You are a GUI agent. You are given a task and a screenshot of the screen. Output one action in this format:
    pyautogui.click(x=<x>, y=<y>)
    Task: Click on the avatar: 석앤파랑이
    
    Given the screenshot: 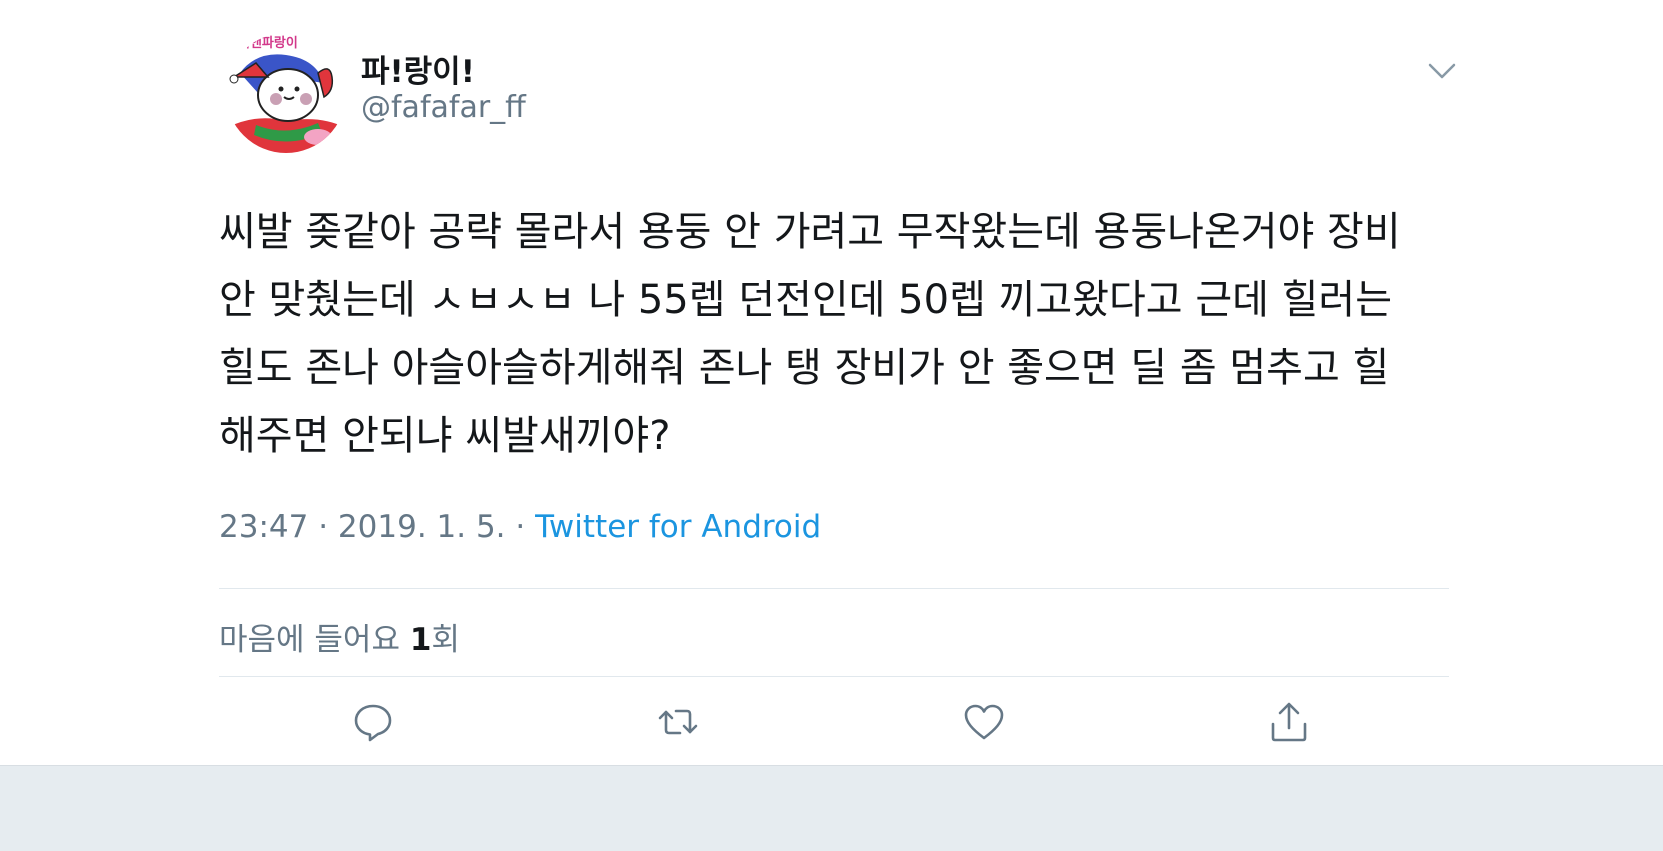 What is the action you would take?
    pyautogui.click(x=286, y=93)
    